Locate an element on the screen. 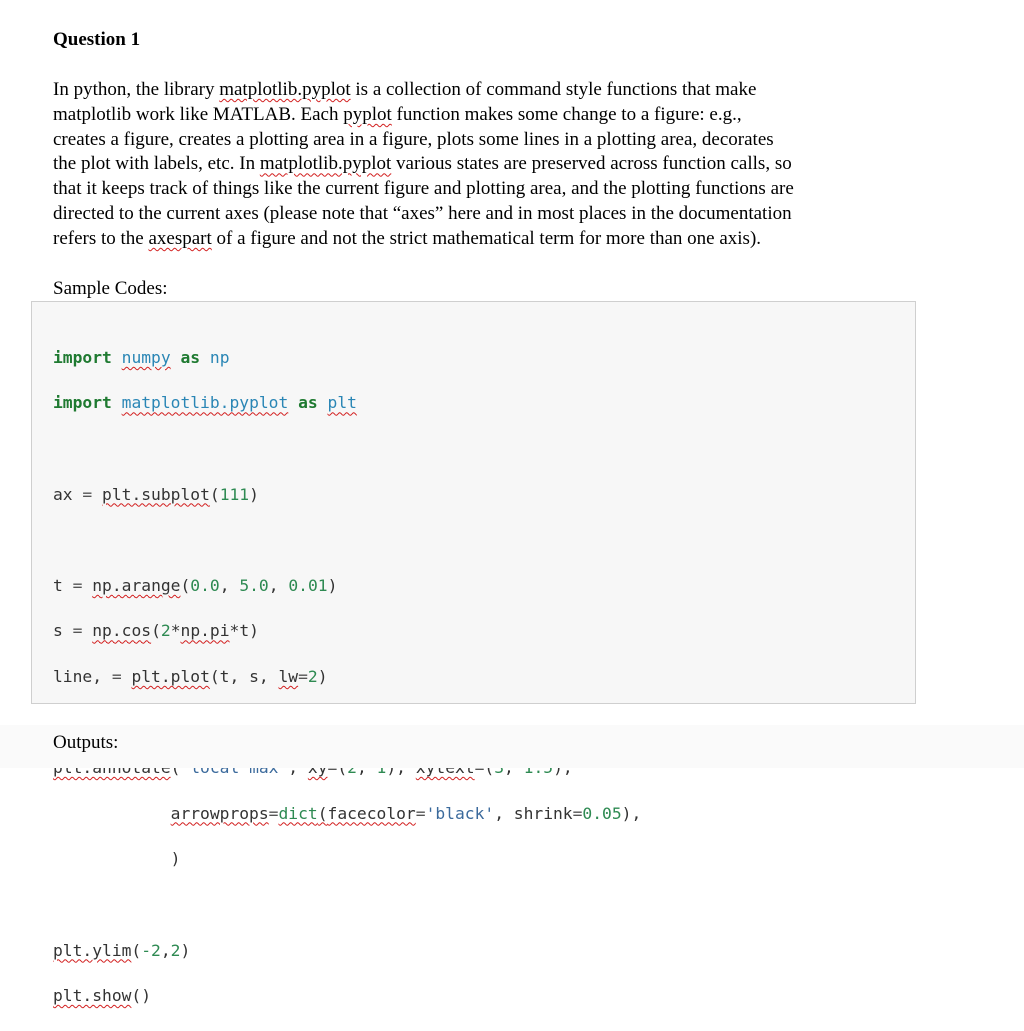 Image resolution: width=1024 pixels, height=1031 pixels. keyword-arg: arrowprops is located at coordinates (219, 813).